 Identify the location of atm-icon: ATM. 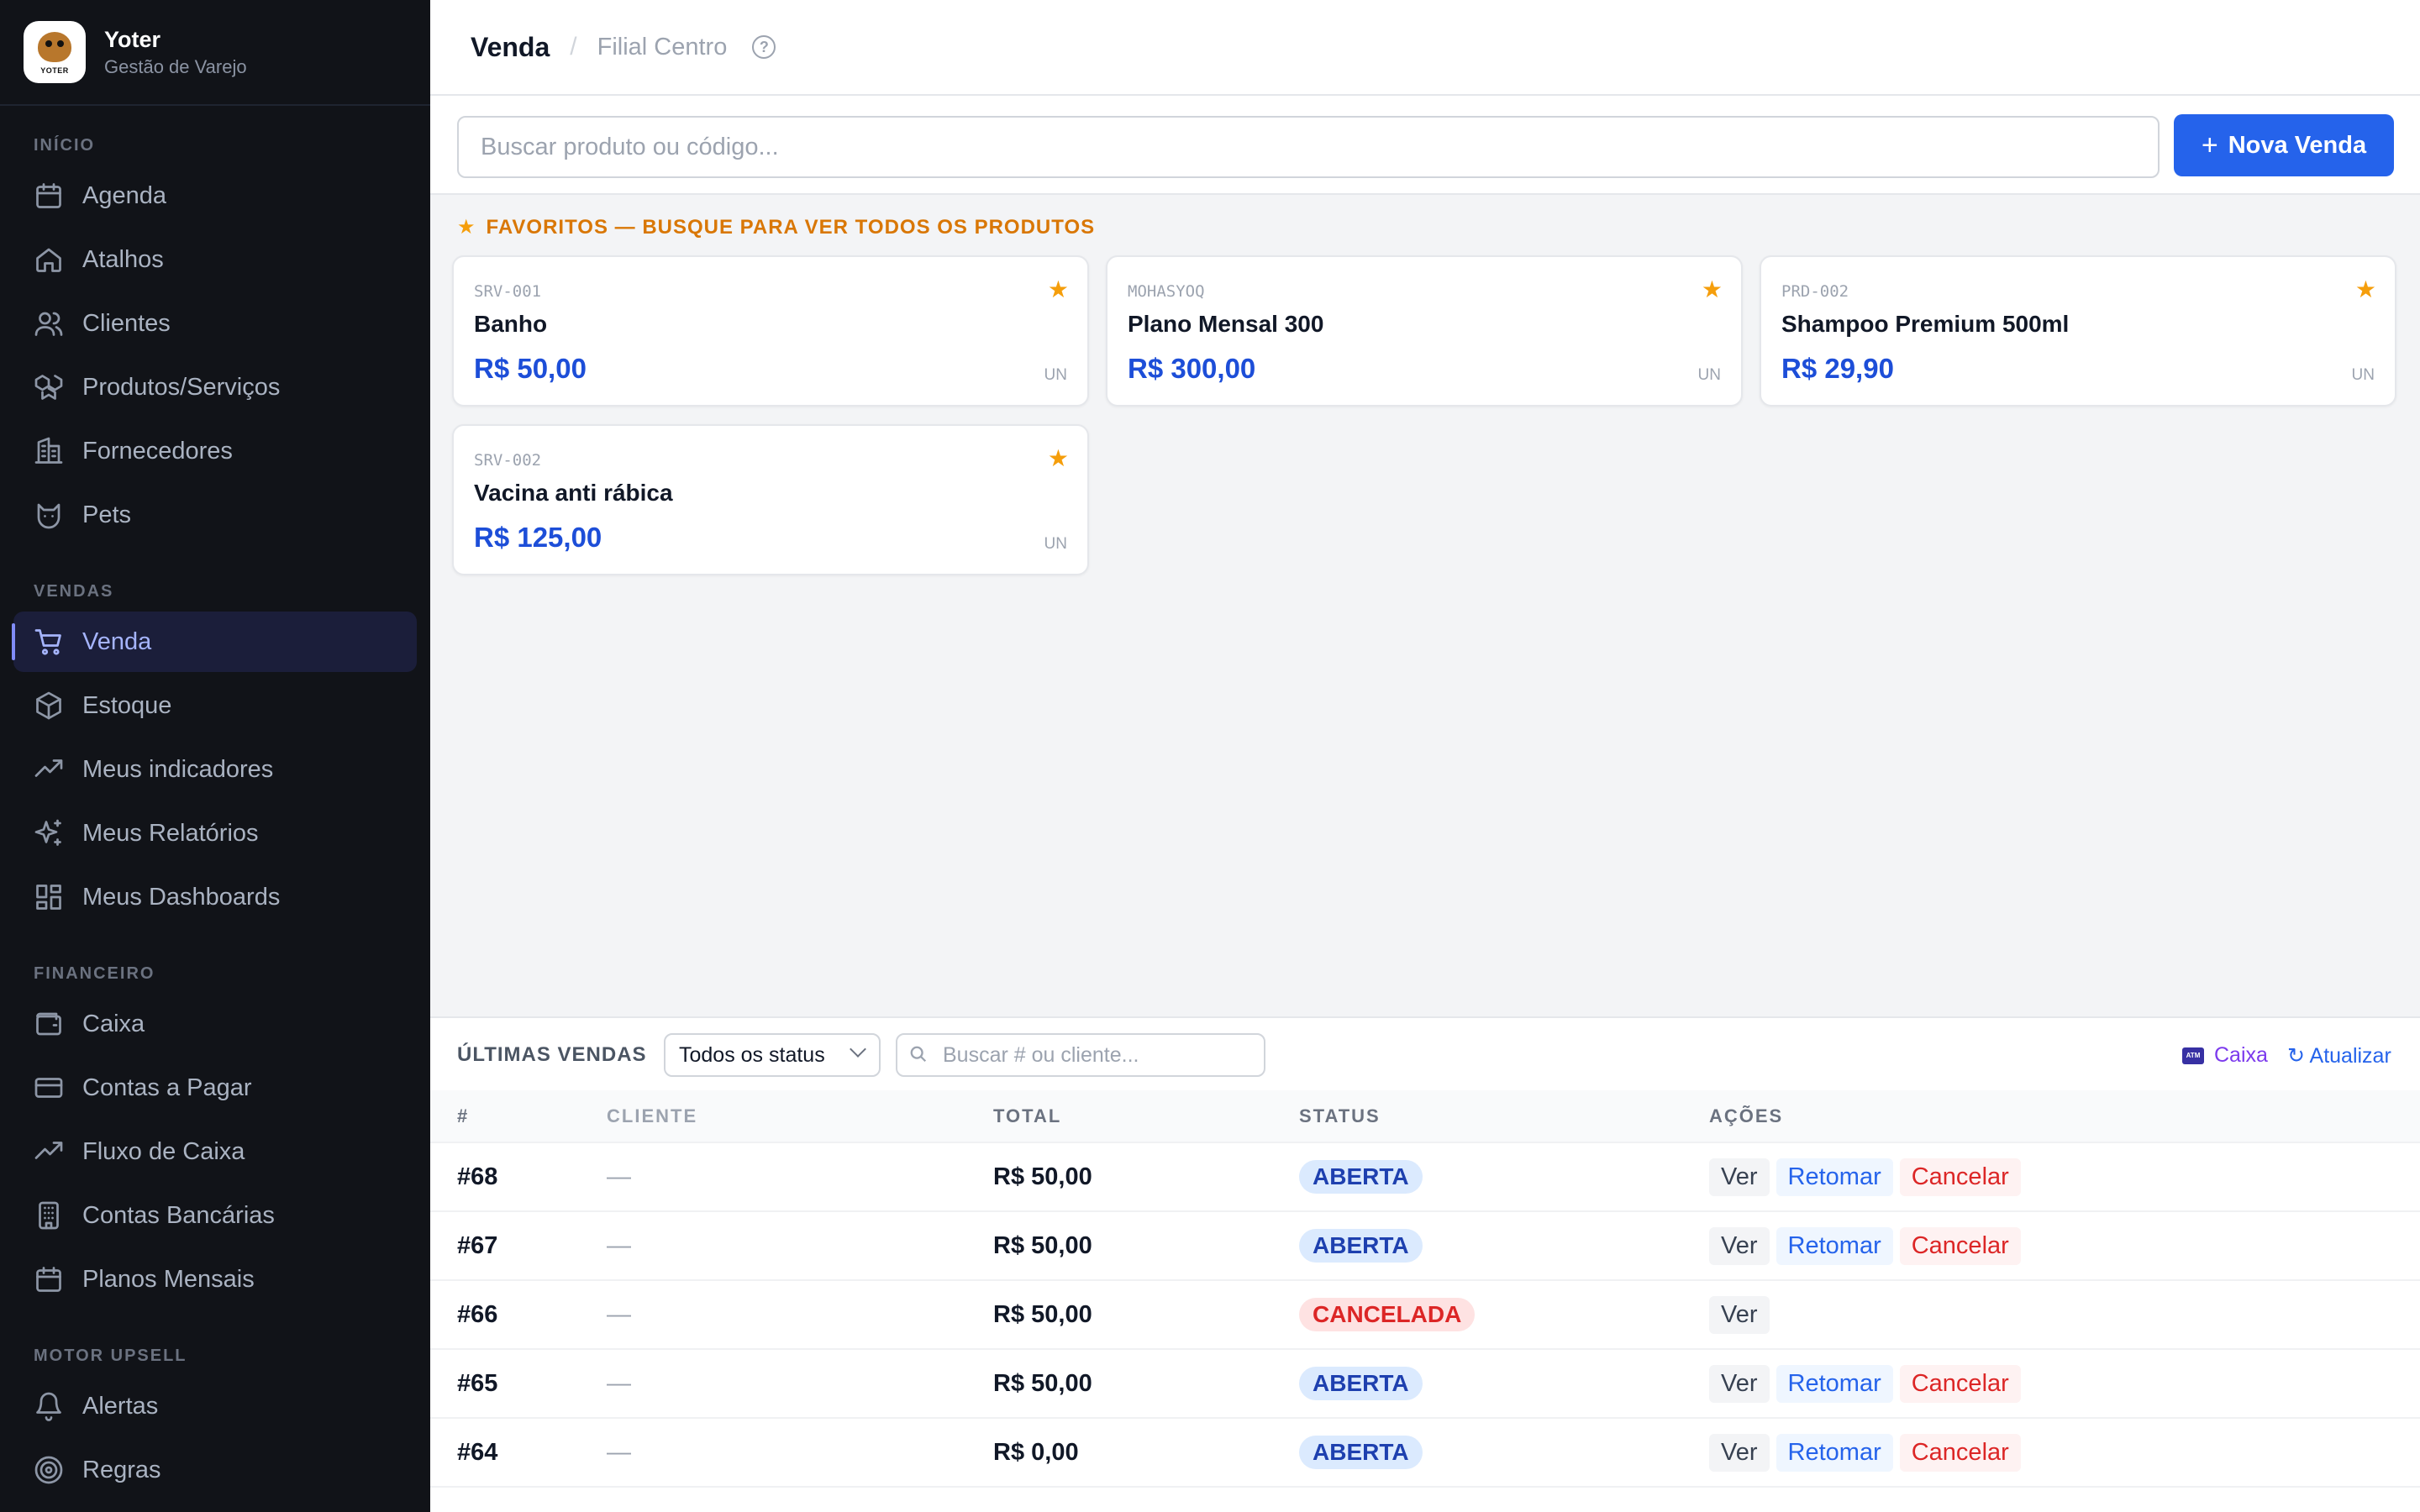
(2193, 1055).